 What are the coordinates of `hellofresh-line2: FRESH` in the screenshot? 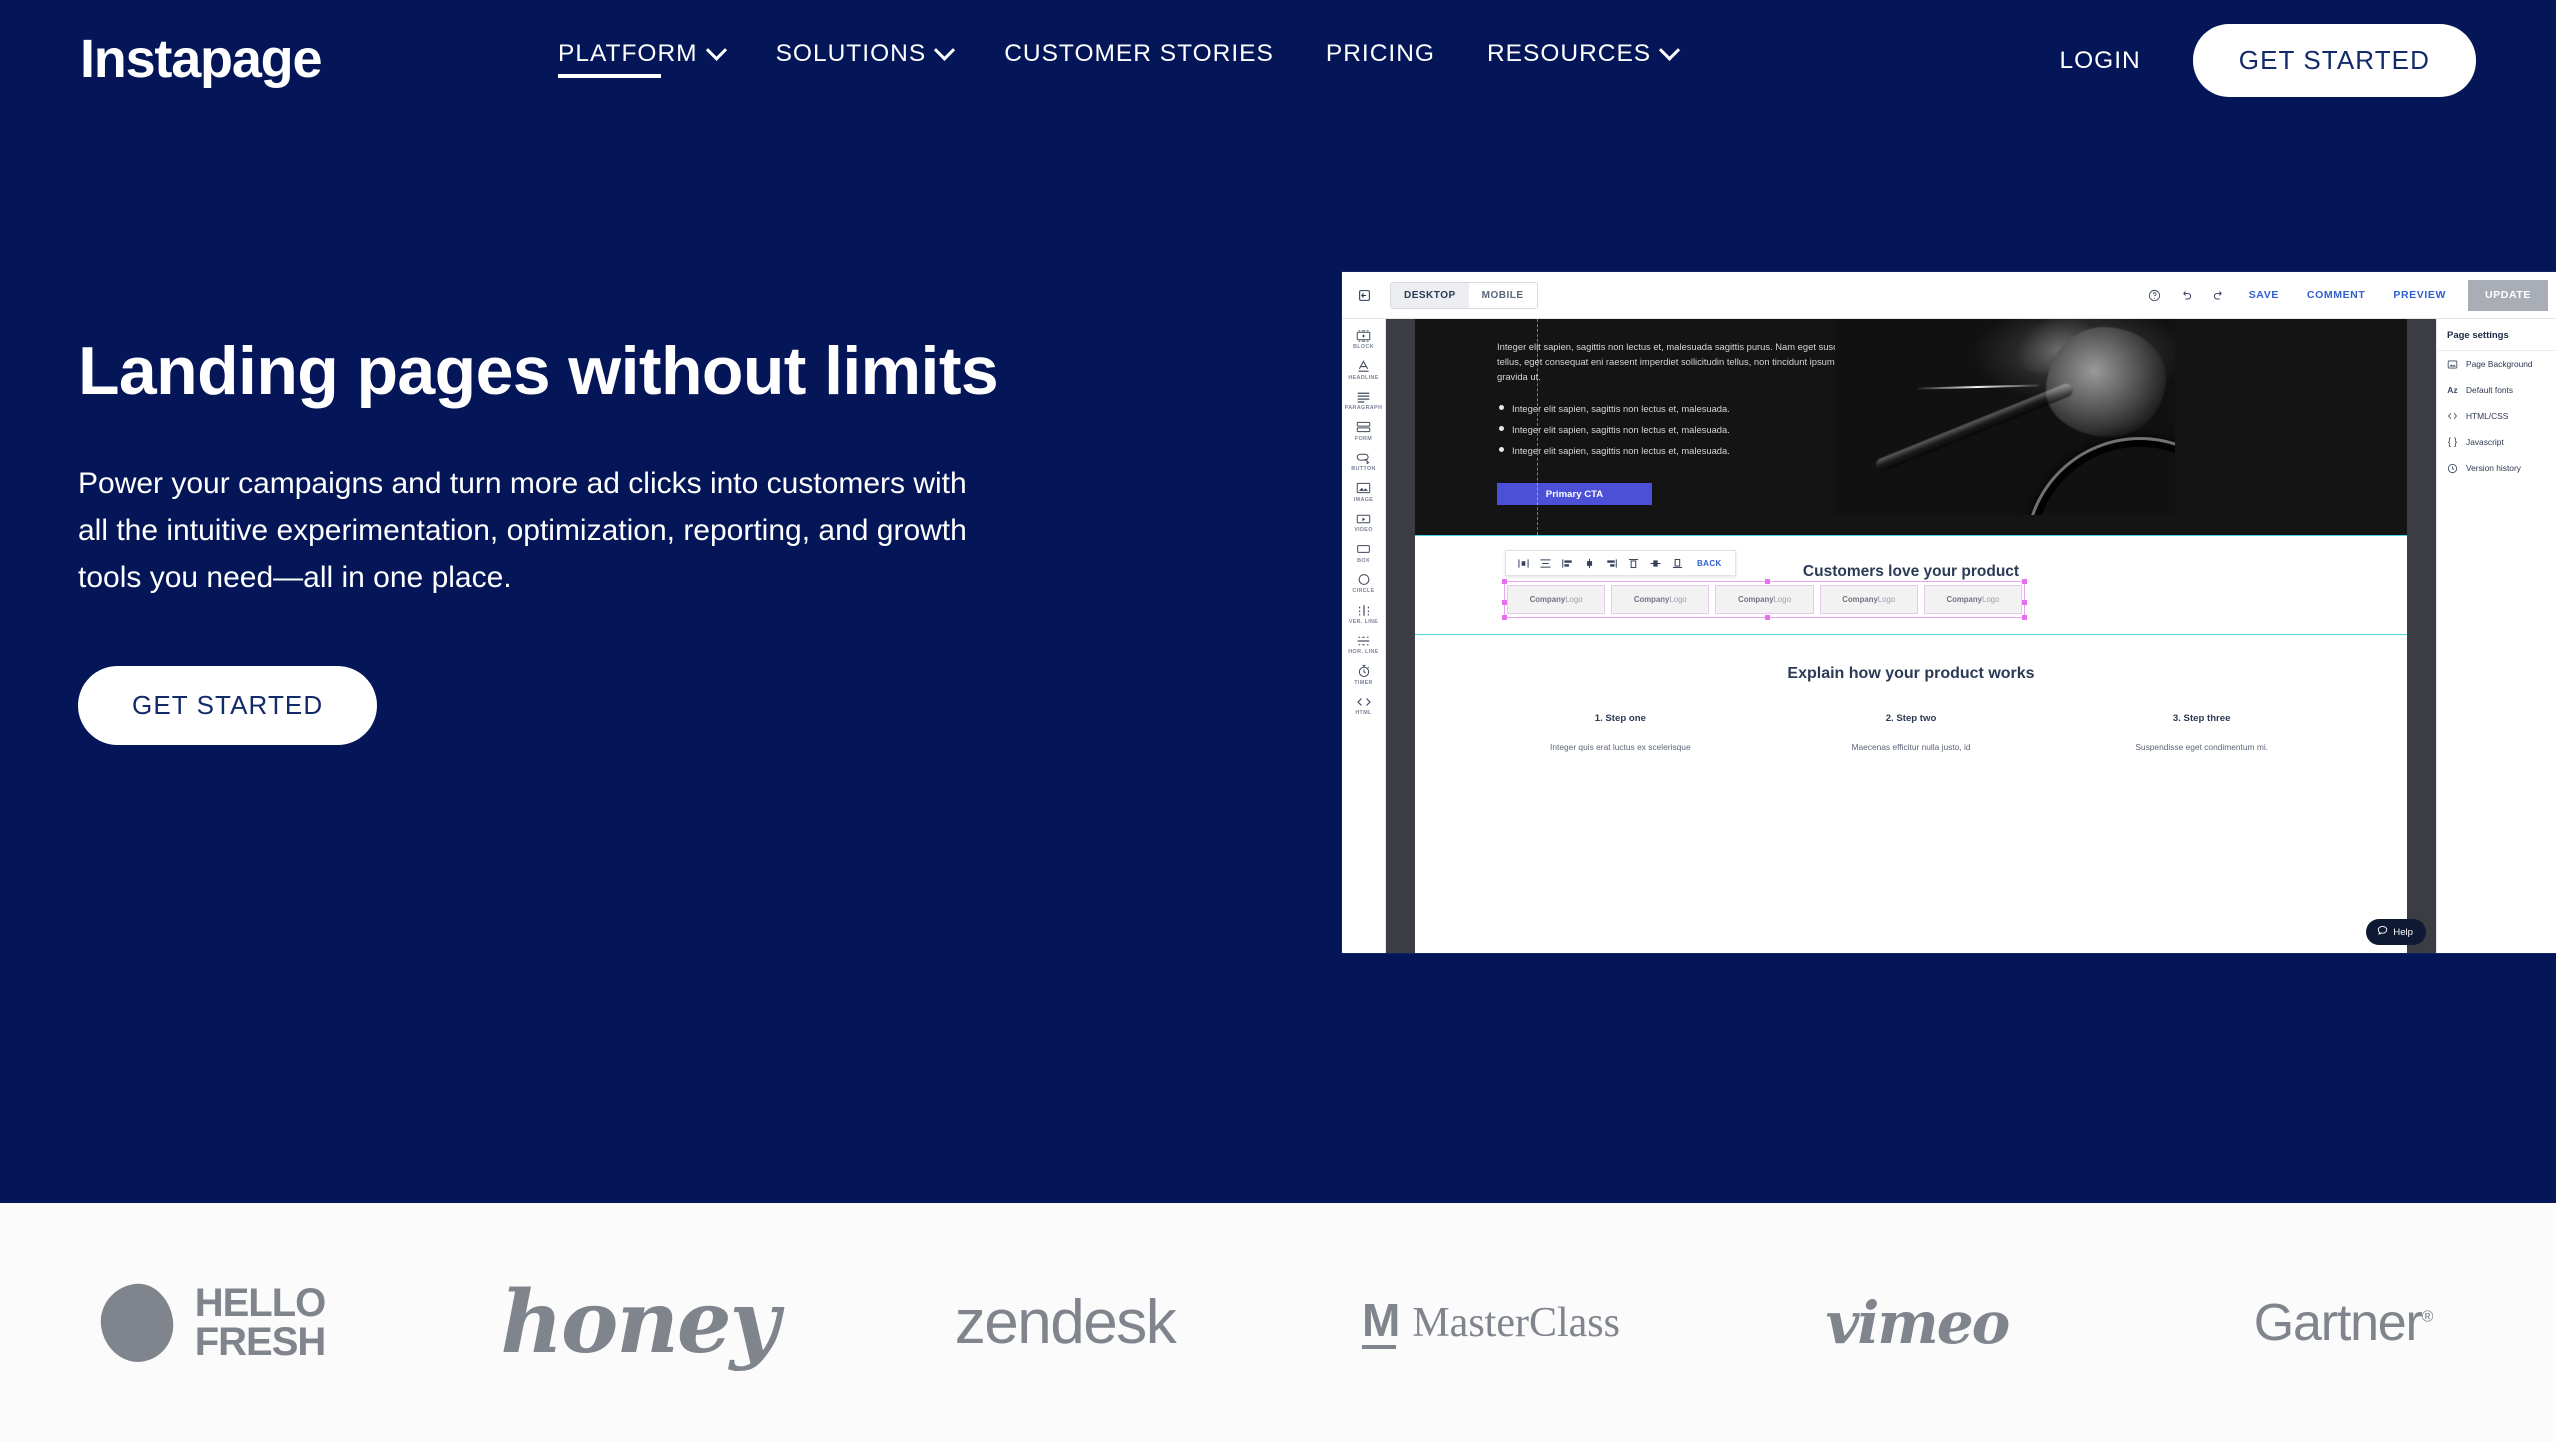 It's located at (260, 1341).